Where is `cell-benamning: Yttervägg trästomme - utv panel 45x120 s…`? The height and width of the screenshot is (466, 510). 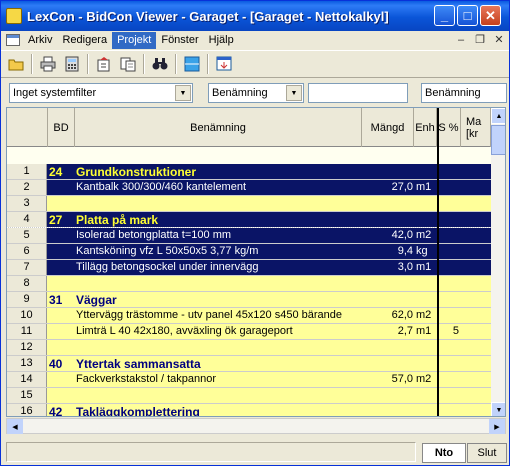 cell-benamning: Yttervägg trästomme - utv panel 45x120 s… is located at coordinates (209, 315).